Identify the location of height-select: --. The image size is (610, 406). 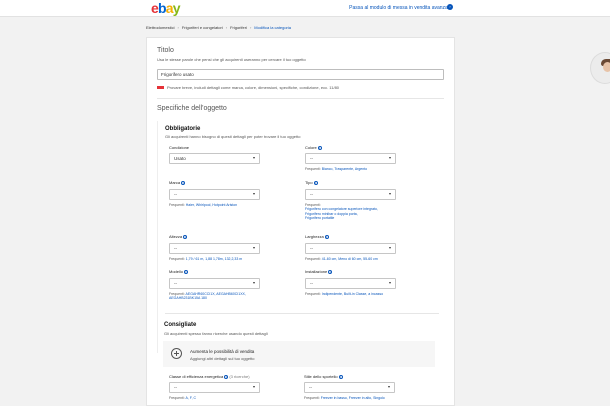
(214, 248).